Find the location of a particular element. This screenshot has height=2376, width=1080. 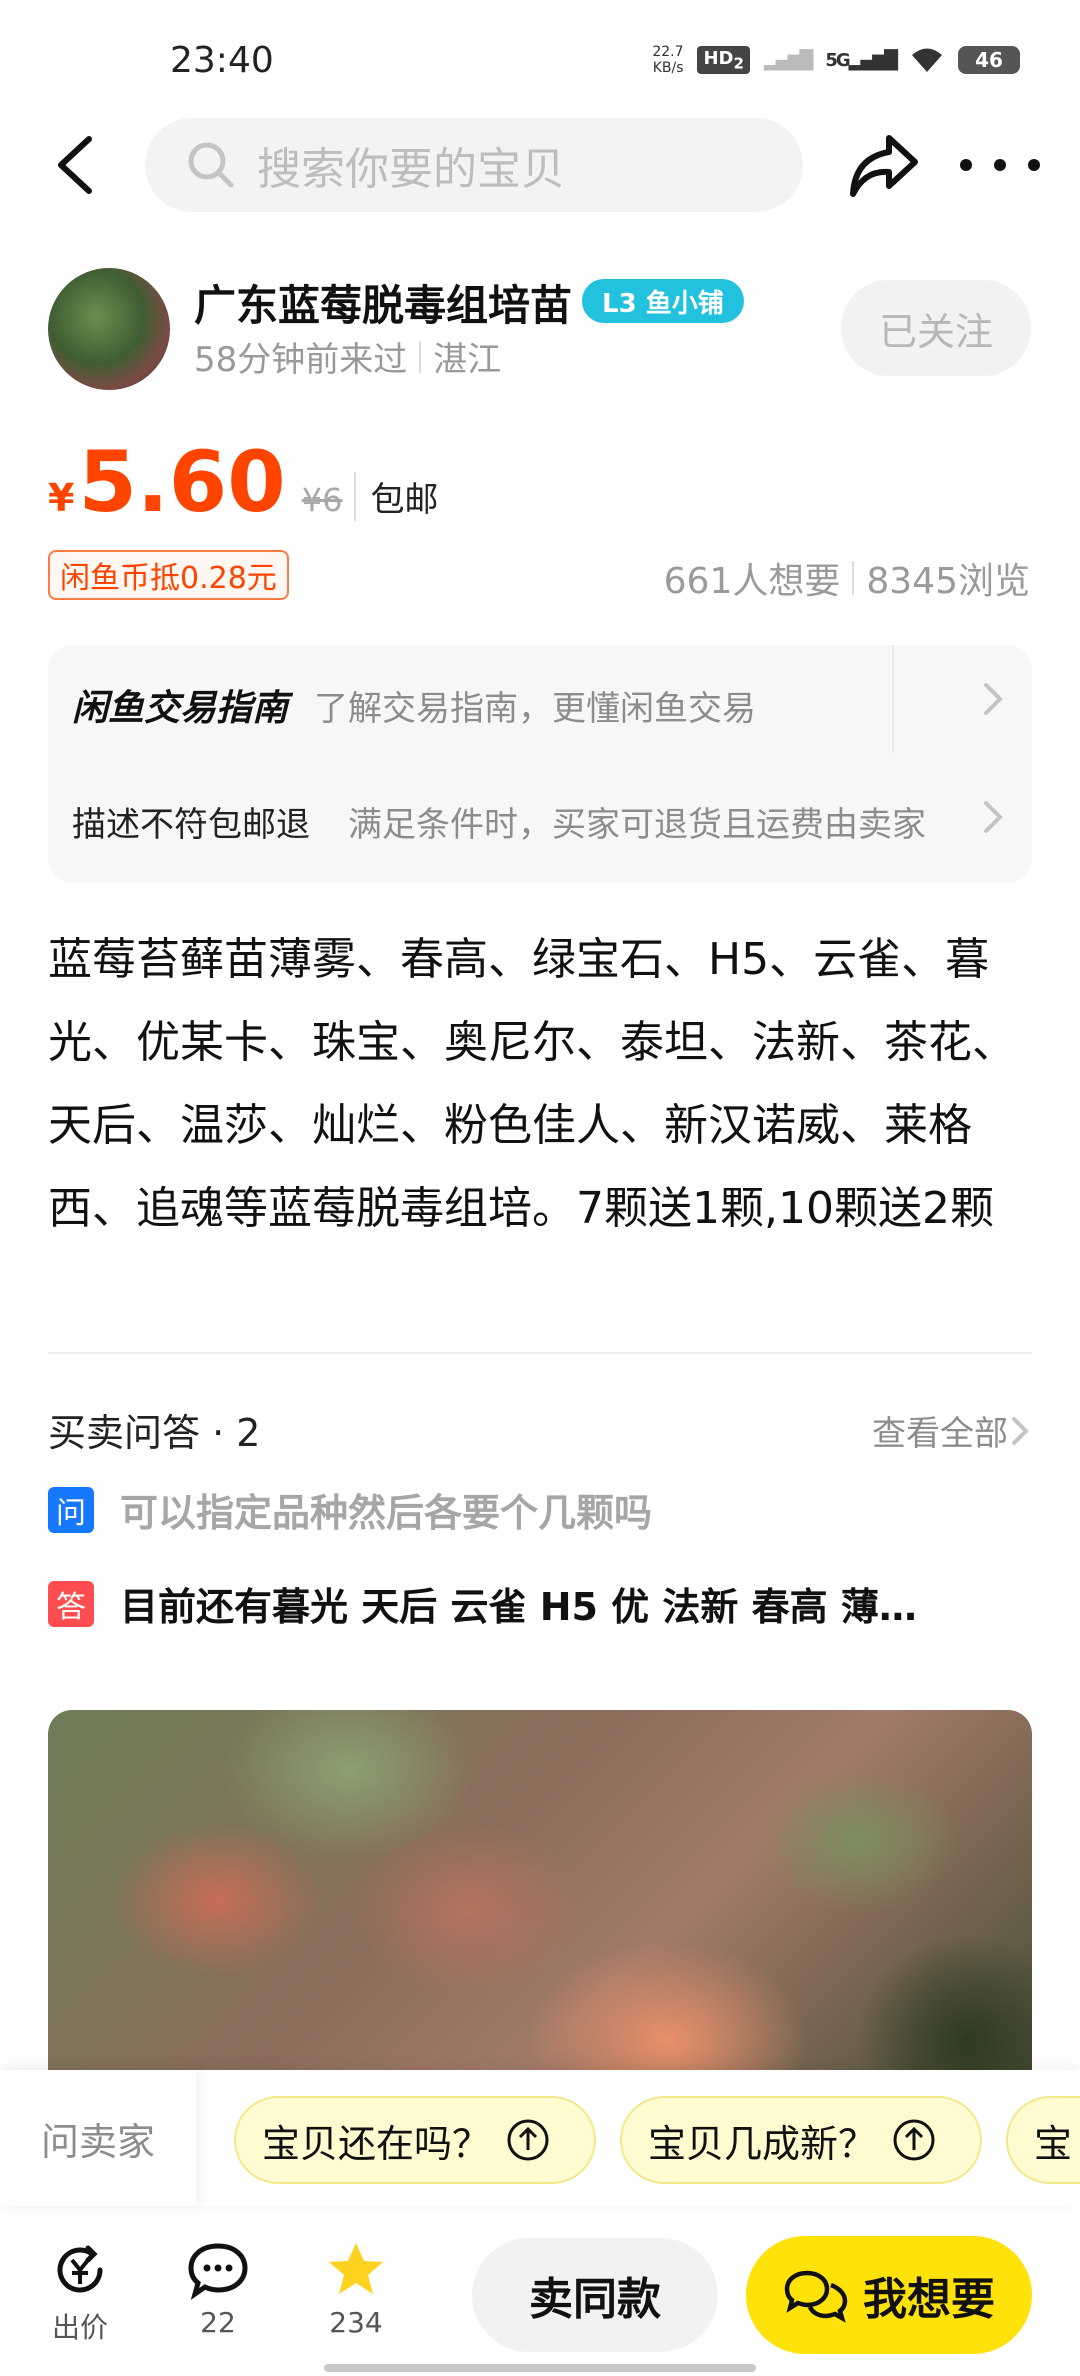

bid-icon is located at coordinates (80, 2269).